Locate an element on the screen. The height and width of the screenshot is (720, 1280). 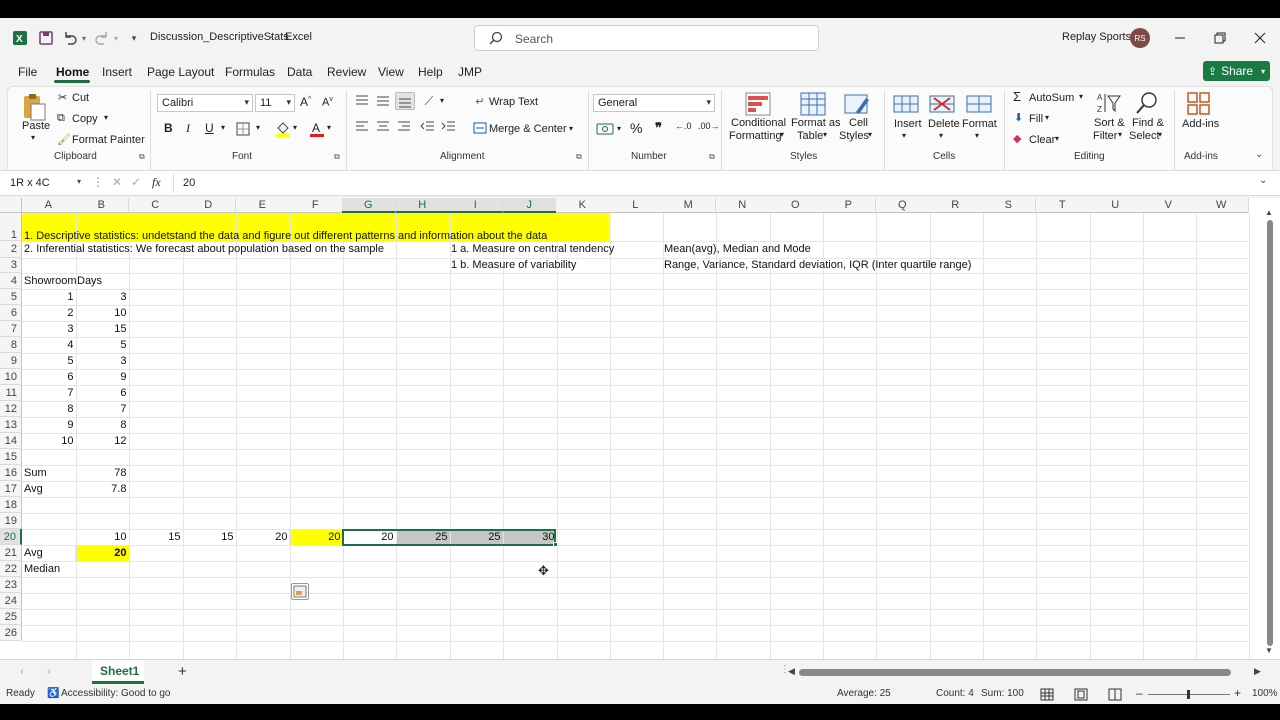
borders-icon is located at coordinates (243, 129).